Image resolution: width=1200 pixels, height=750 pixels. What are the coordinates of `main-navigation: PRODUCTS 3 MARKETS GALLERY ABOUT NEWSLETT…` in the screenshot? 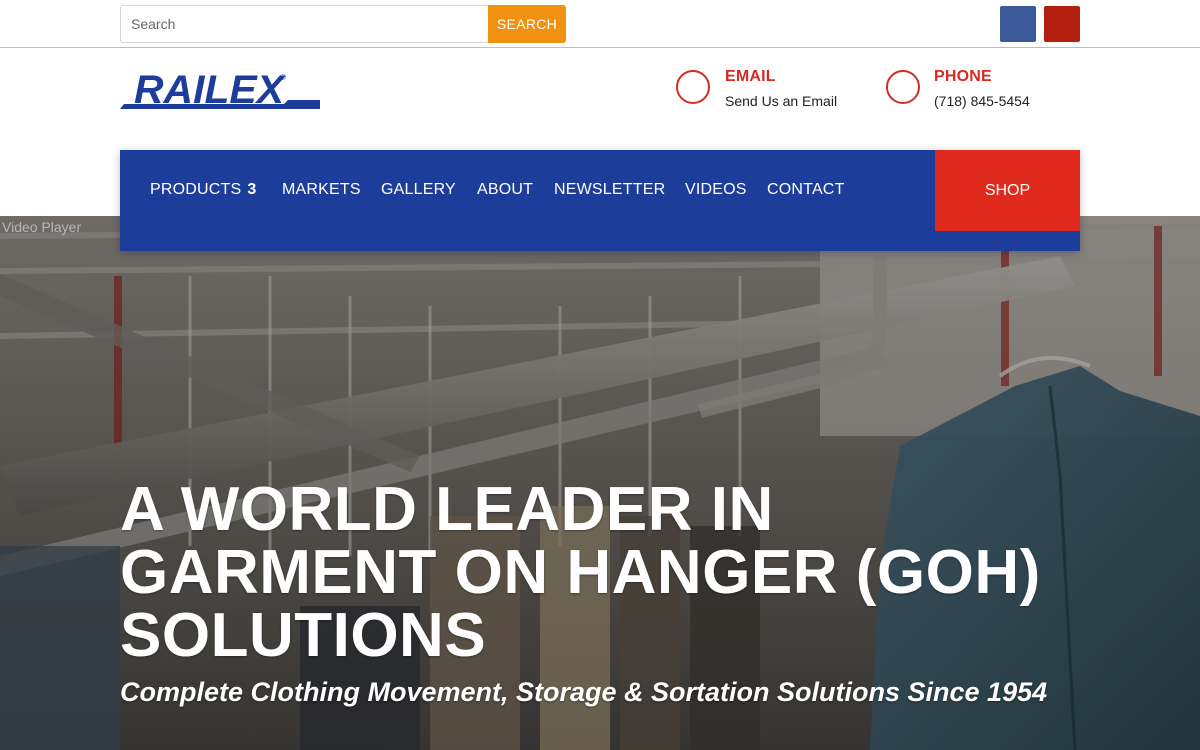 It's located at (600, 200).